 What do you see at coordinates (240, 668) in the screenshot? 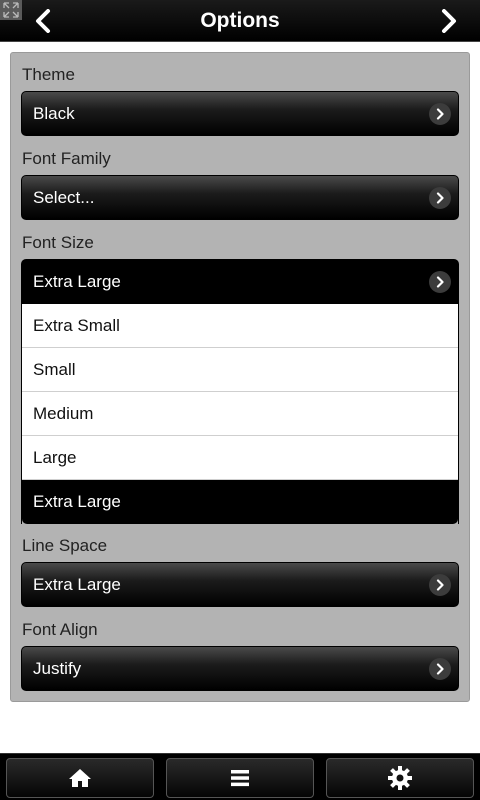
I see `font-align-select: Justify` at bounding box center [240, 668].